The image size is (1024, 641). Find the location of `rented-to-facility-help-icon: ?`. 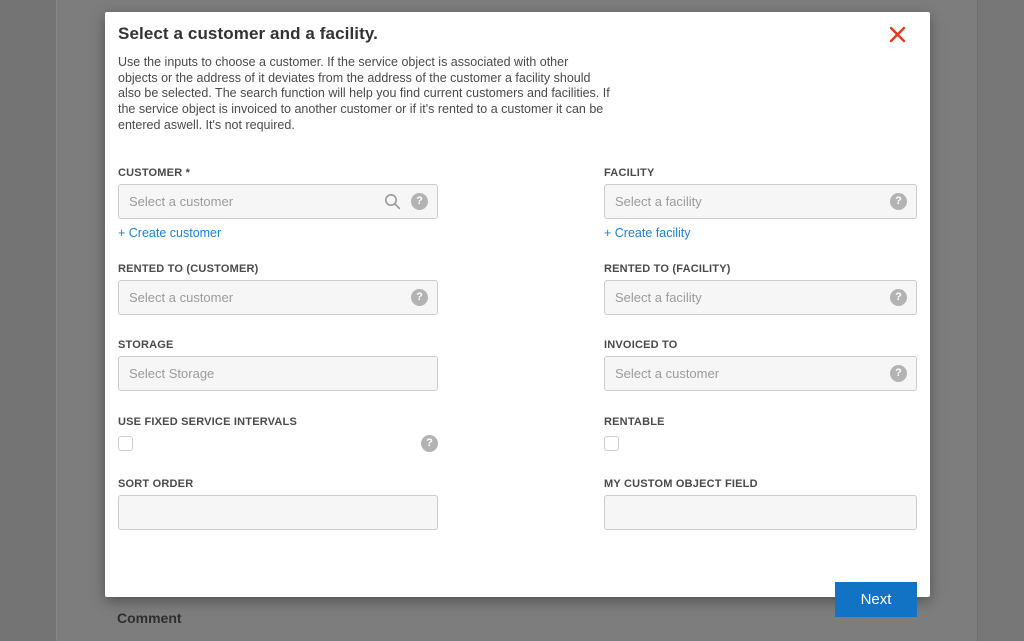

rented-to-facility-help-icon: ? is located at coordinates (898, 297).